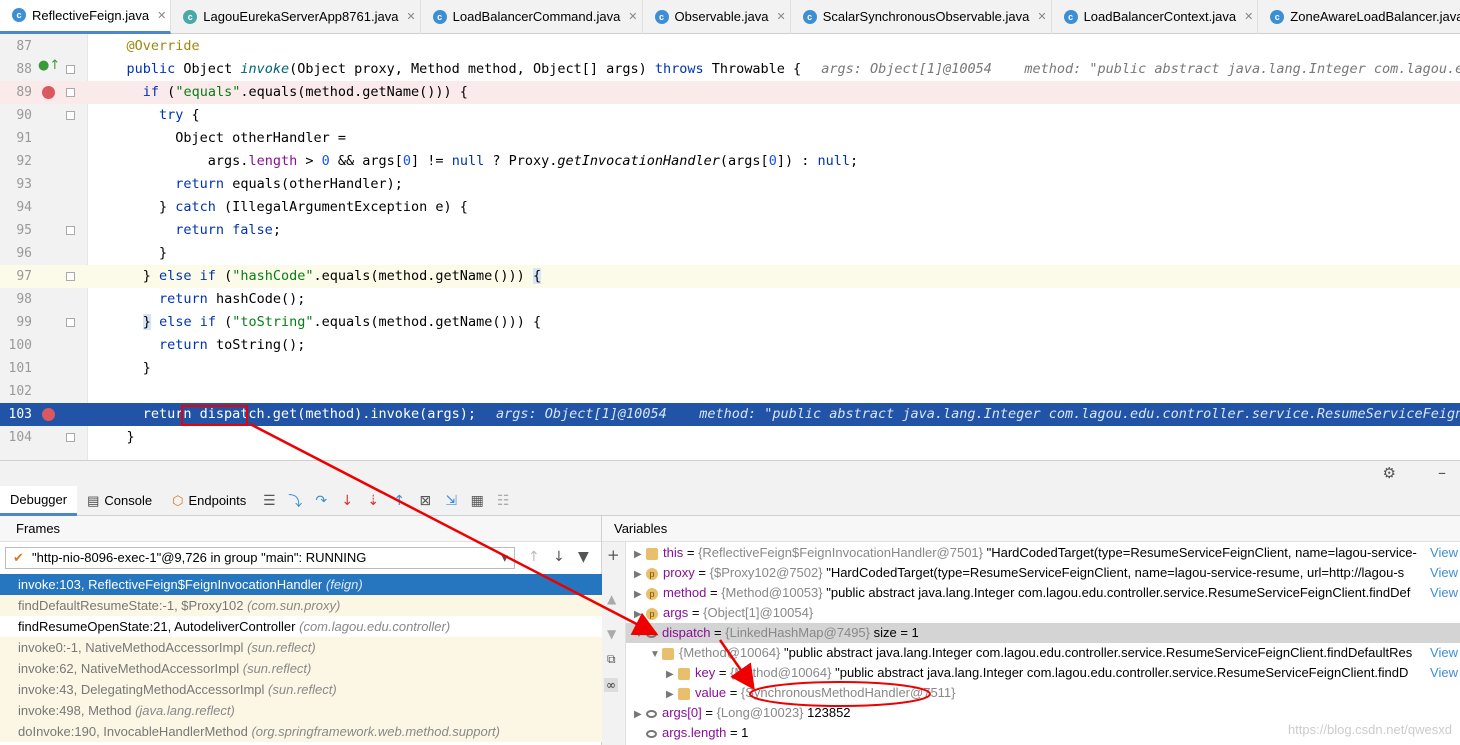 The image size is (1460, 745). What do you see at coordinates (321, 501) in the screenshot?
I see `step-over-icon: ↷` at bounding box center [321, 501].